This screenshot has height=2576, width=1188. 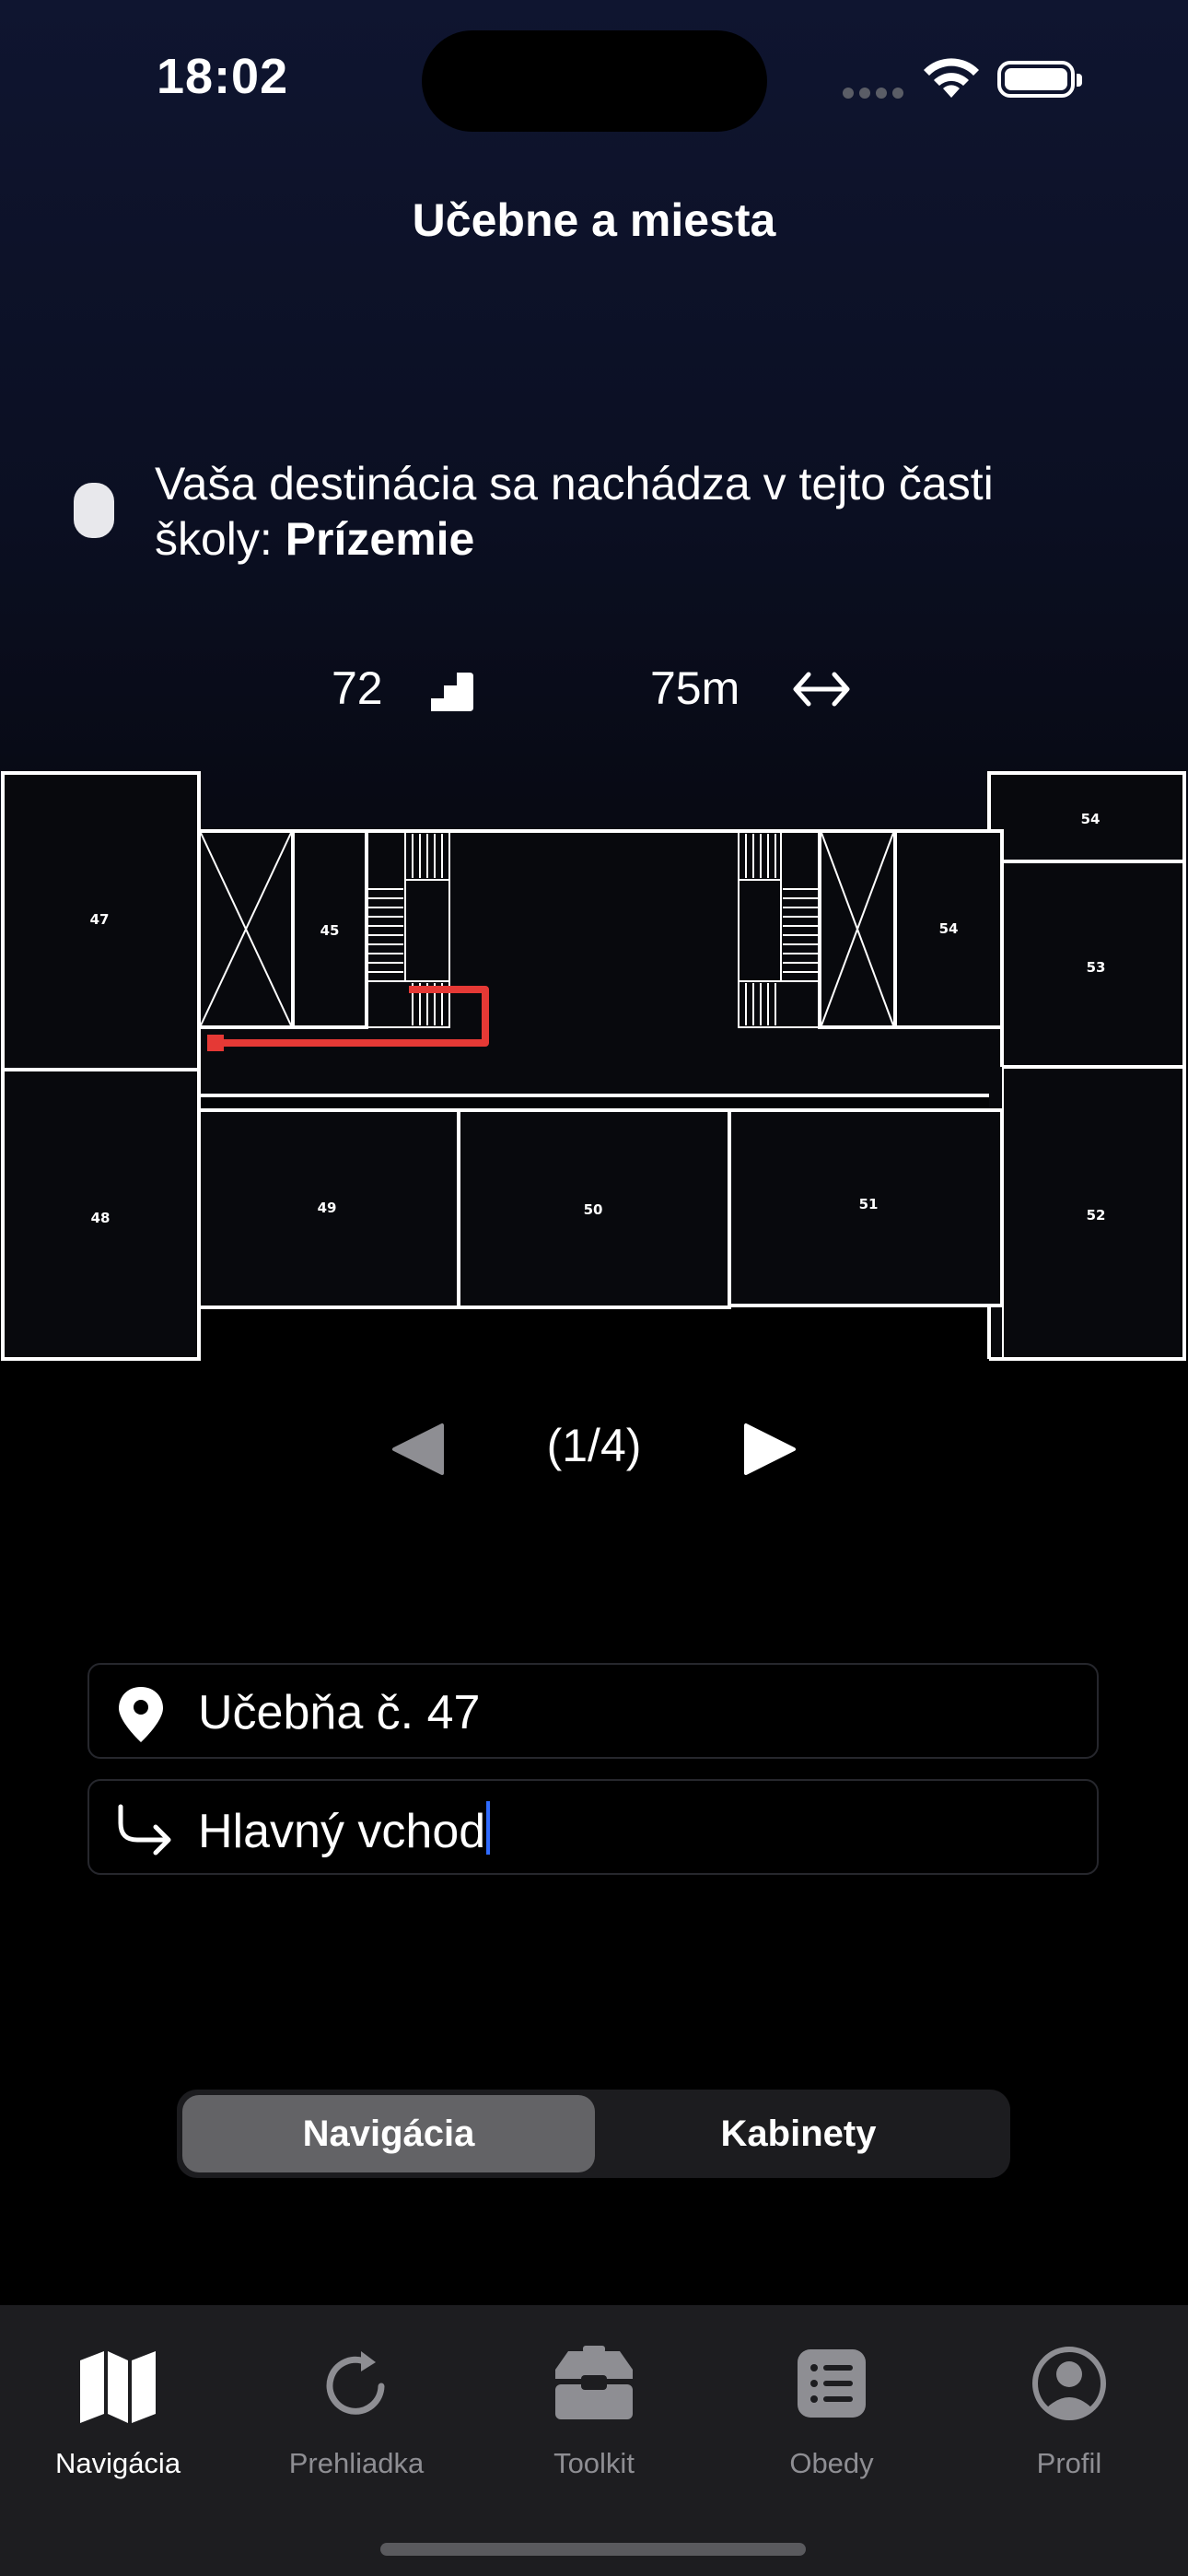 I want to click on tab-label-navigacia: Navigácia, so click(x=117, y=2463).